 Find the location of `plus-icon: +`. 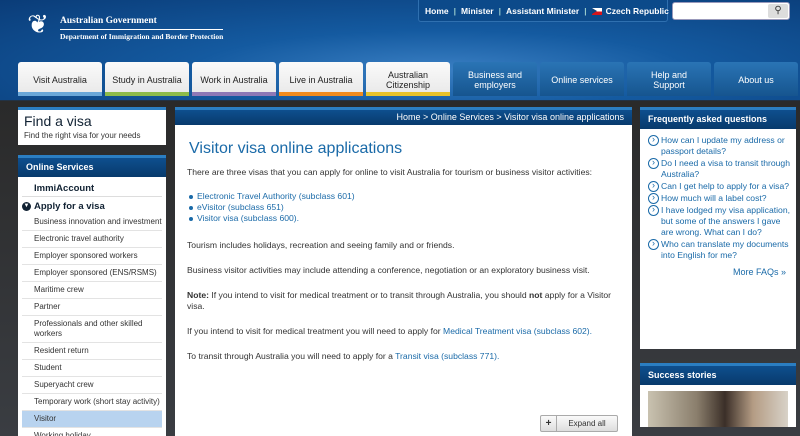

plus-icon: + is located at coordinates (549, 423).